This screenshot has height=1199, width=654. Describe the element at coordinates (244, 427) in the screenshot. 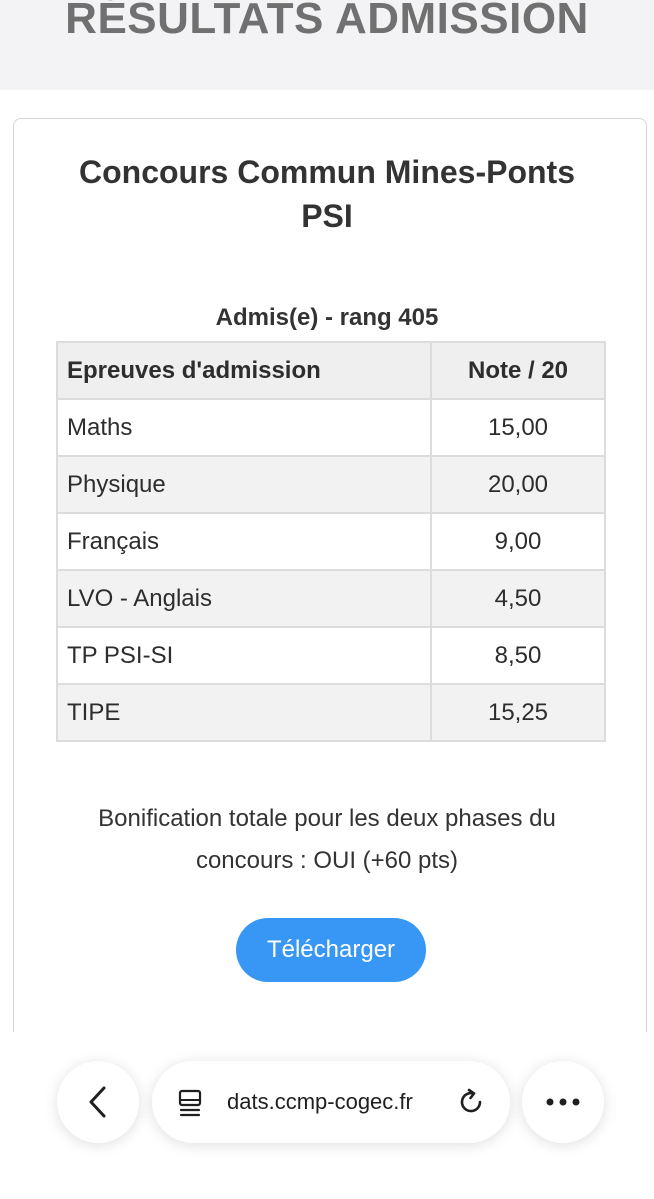

I see `subject-cell: Maths` at that location.